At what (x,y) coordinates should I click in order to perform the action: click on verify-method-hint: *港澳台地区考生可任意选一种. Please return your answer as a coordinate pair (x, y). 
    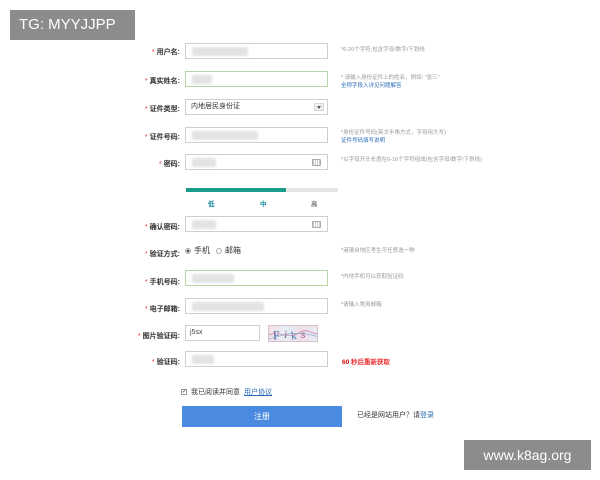
    Looking at the image, I should click on (378, 251).